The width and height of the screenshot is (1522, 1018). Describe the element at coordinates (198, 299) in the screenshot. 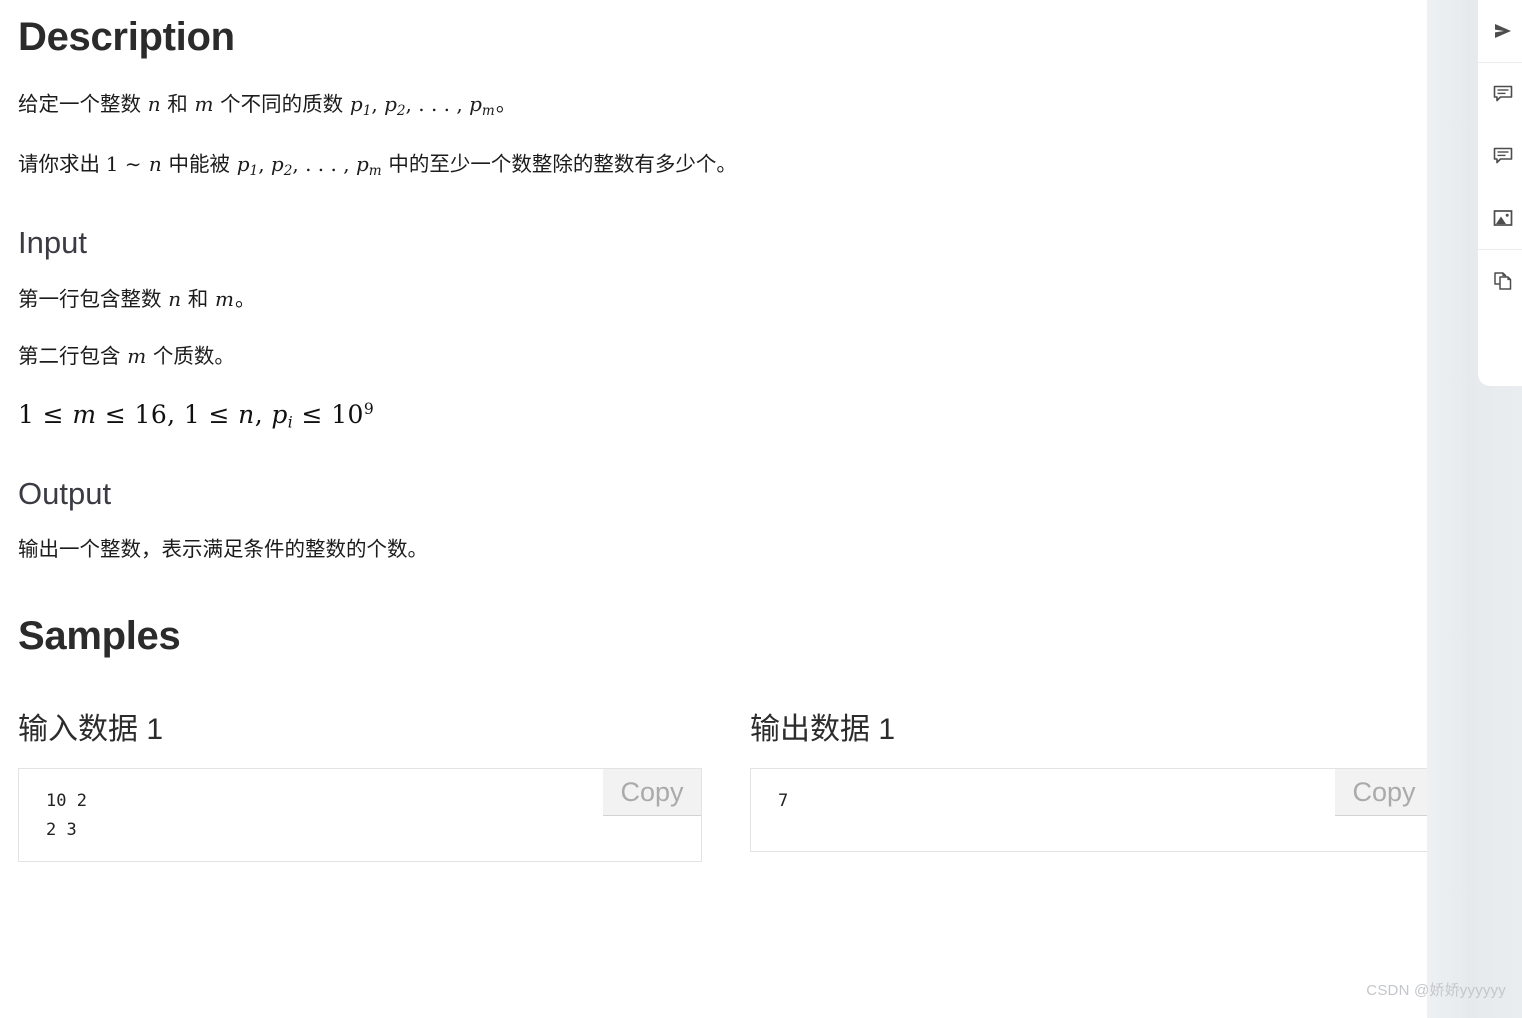

I see `input-l1-text-2: 和` at that location.